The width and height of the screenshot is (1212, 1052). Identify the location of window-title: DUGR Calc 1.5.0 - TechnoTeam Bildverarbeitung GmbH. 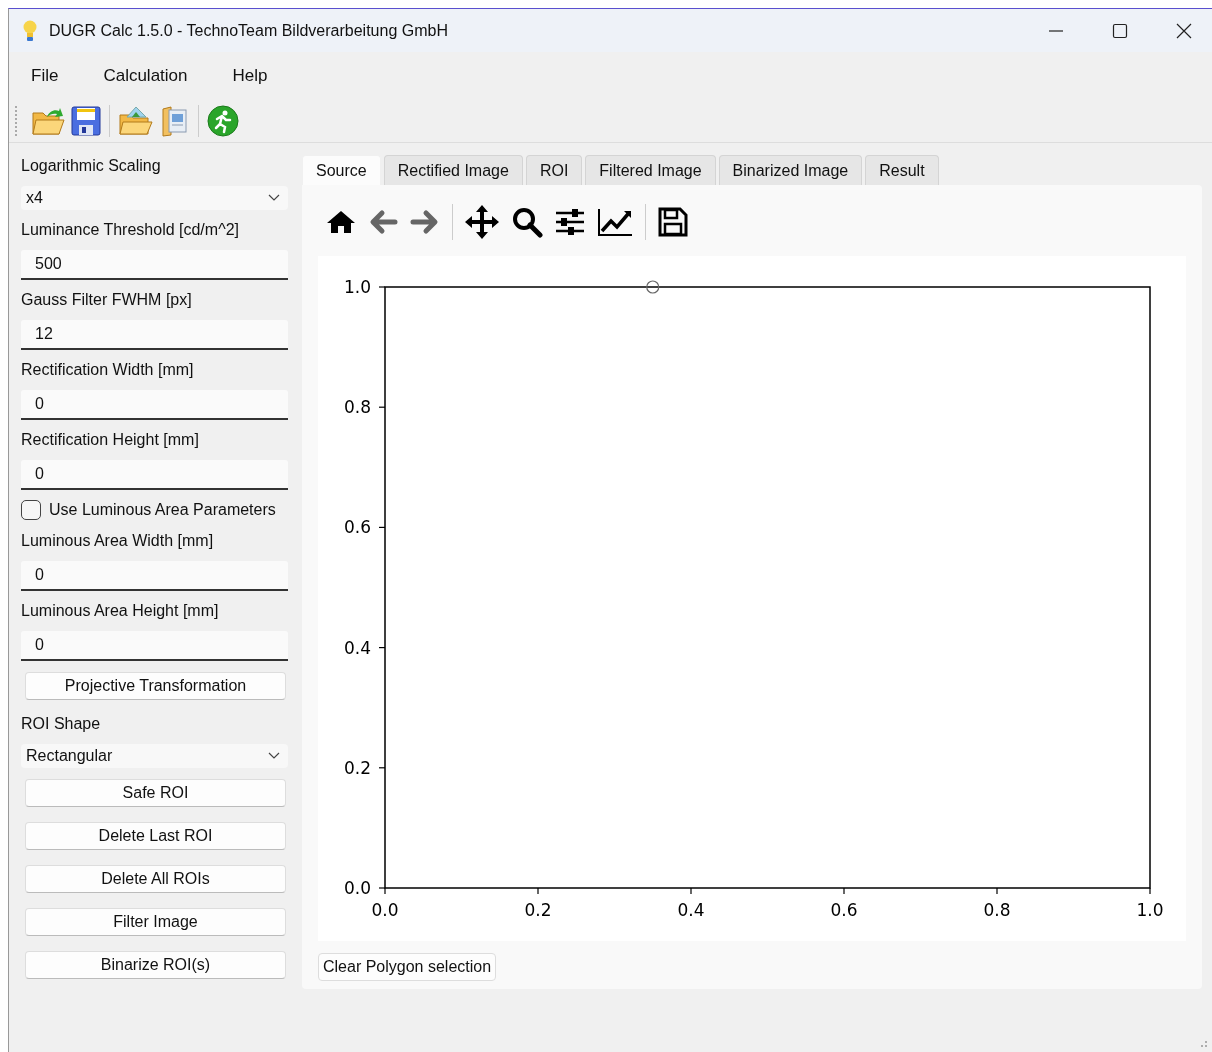
(248, 30).